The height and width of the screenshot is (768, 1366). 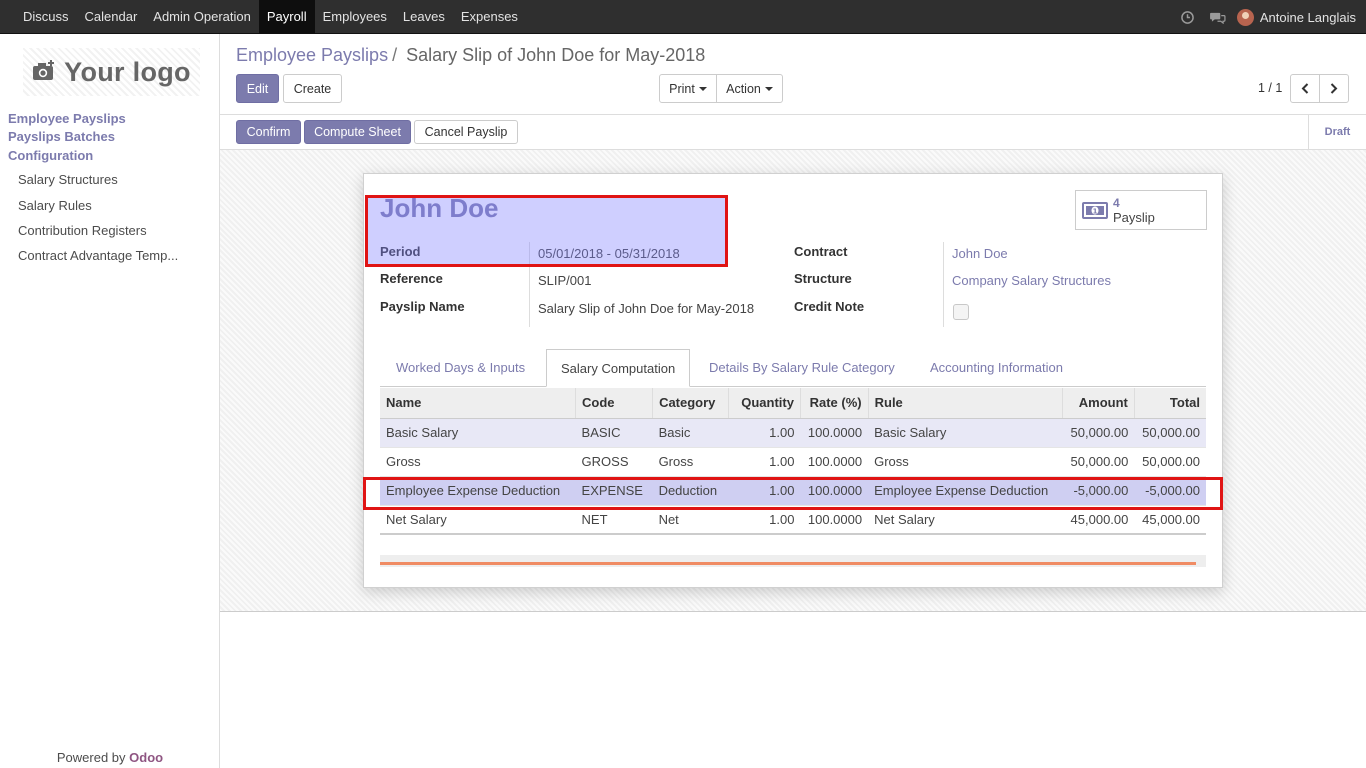 I want to click on chat-icon, so click(x=1218, y=17).